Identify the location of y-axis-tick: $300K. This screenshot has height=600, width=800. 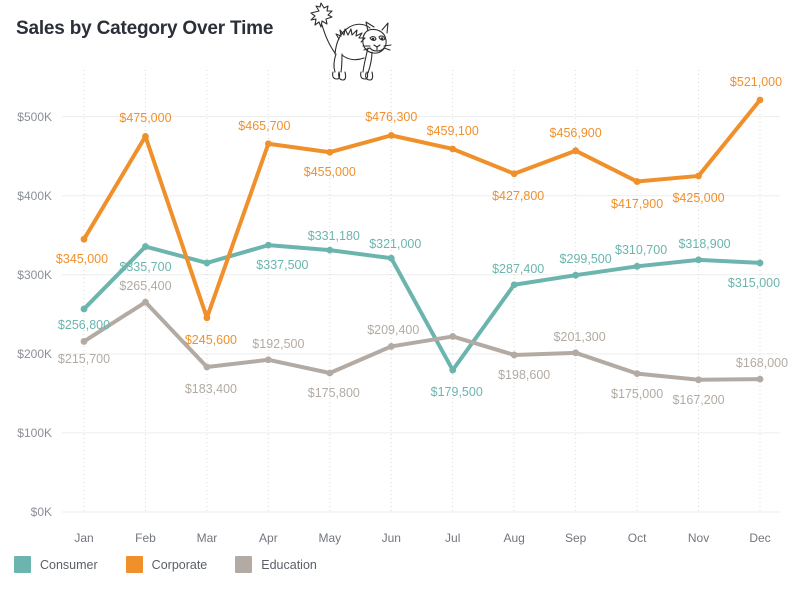
(34, 274).